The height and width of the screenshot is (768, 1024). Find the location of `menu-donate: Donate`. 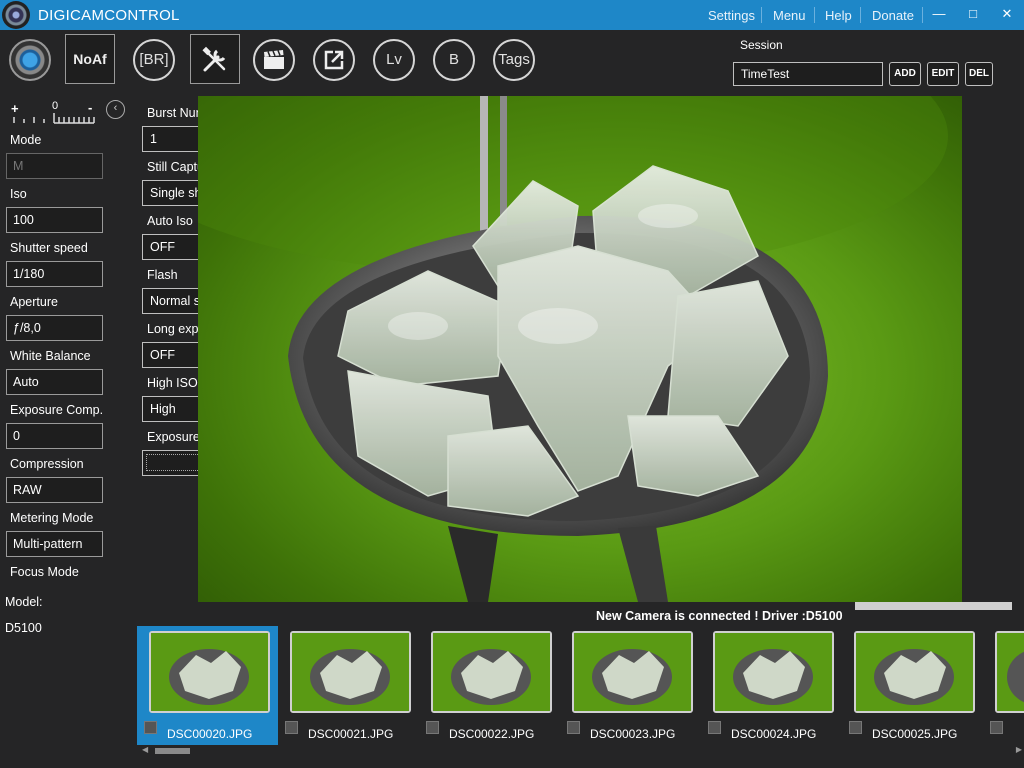

menu-donate: Donate is located at coordinates (893, 15).